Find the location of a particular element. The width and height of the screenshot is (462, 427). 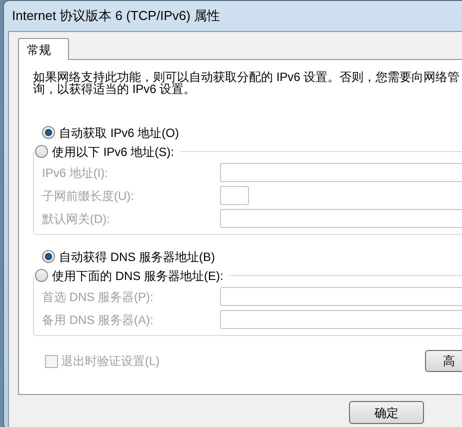

field-label: 子网前缀长度(U): is located at coordinates (88, 196).